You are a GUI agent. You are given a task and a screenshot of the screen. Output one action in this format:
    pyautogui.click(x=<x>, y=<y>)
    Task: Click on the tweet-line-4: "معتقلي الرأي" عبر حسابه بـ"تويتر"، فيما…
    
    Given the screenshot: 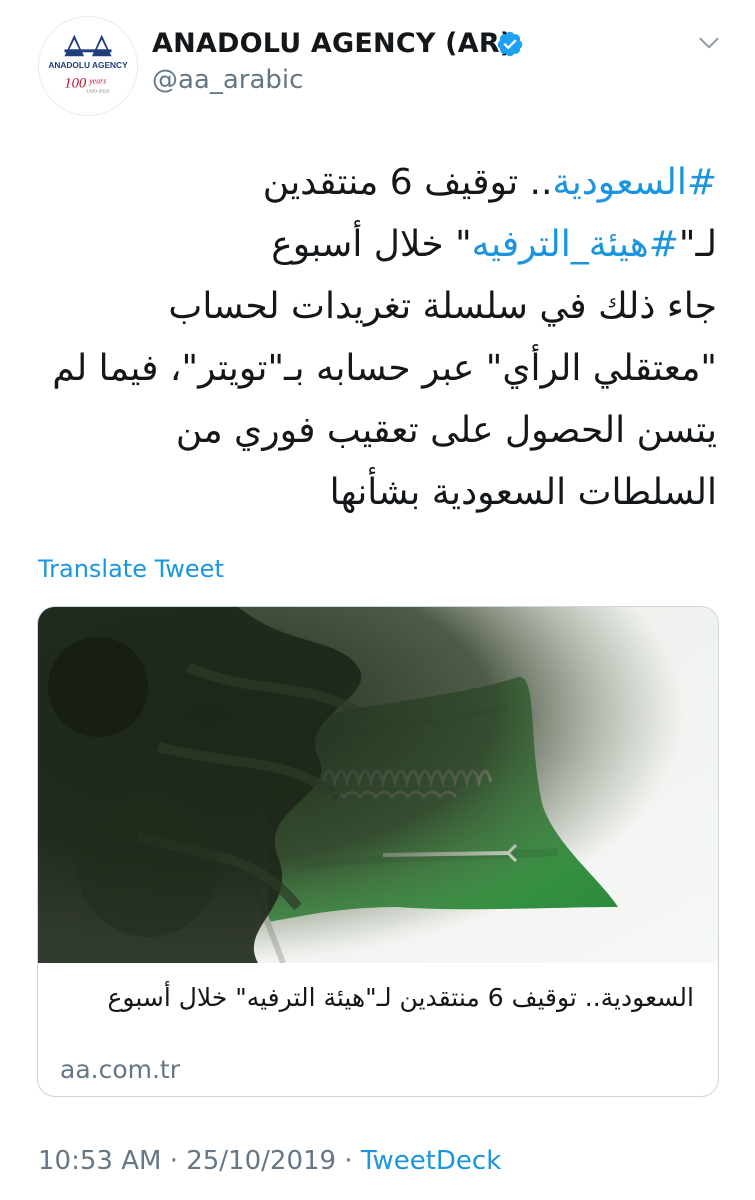 What is the action you would take?
    pyautogui.click(x=384, y=368)
    